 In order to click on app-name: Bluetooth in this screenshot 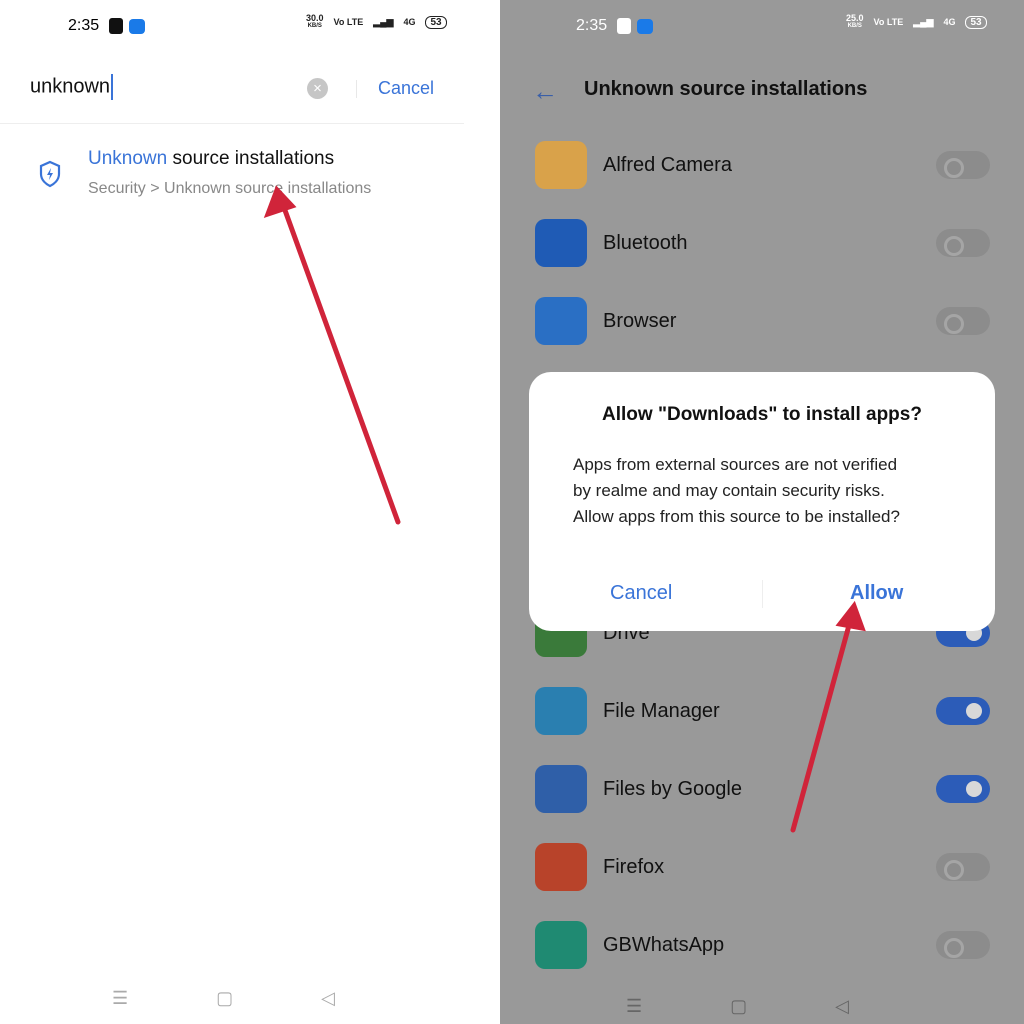, I will do `click(645, 242)`.